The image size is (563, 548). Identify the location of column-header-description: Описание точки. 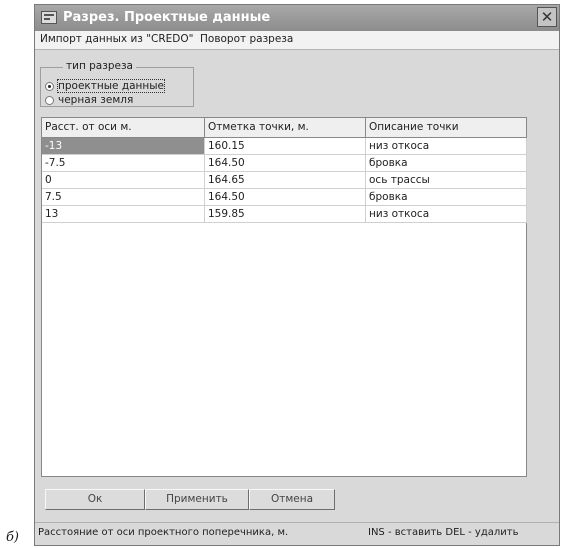
(446, 128).